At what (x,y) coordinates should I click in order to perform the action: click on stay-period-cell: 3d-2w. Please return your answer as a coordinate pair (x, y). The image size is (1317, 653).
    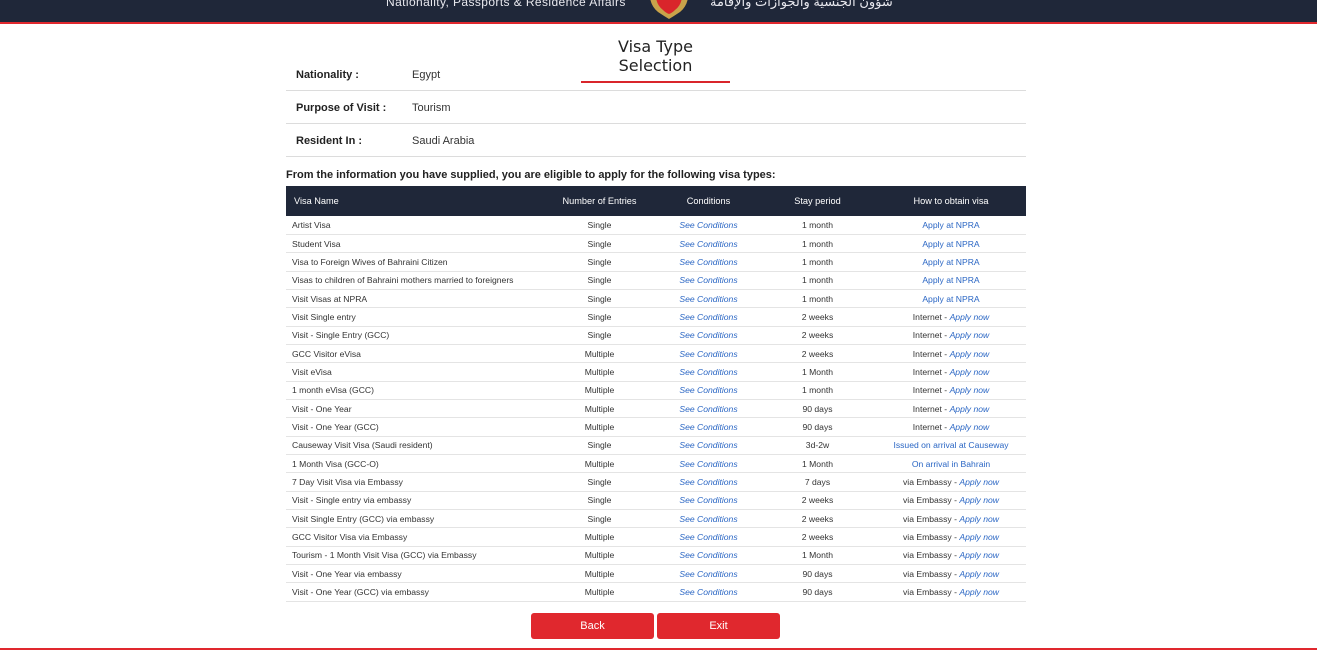
    Looking at the image, I should click on (817, 445).